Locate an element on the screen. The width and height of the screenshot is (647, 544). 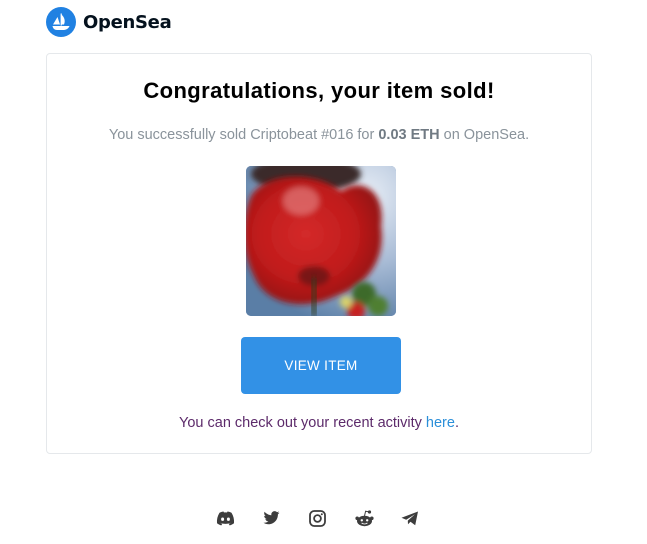
reddit-icon is located at coordinates (364, 518).